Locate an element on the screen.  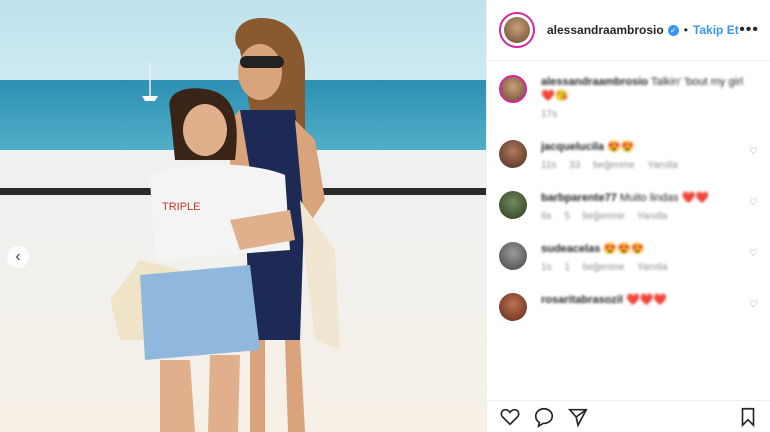
comment-row: rosaritabrasozil ❤️❤️❤️ ♡ is located at coordinates (629, 307).